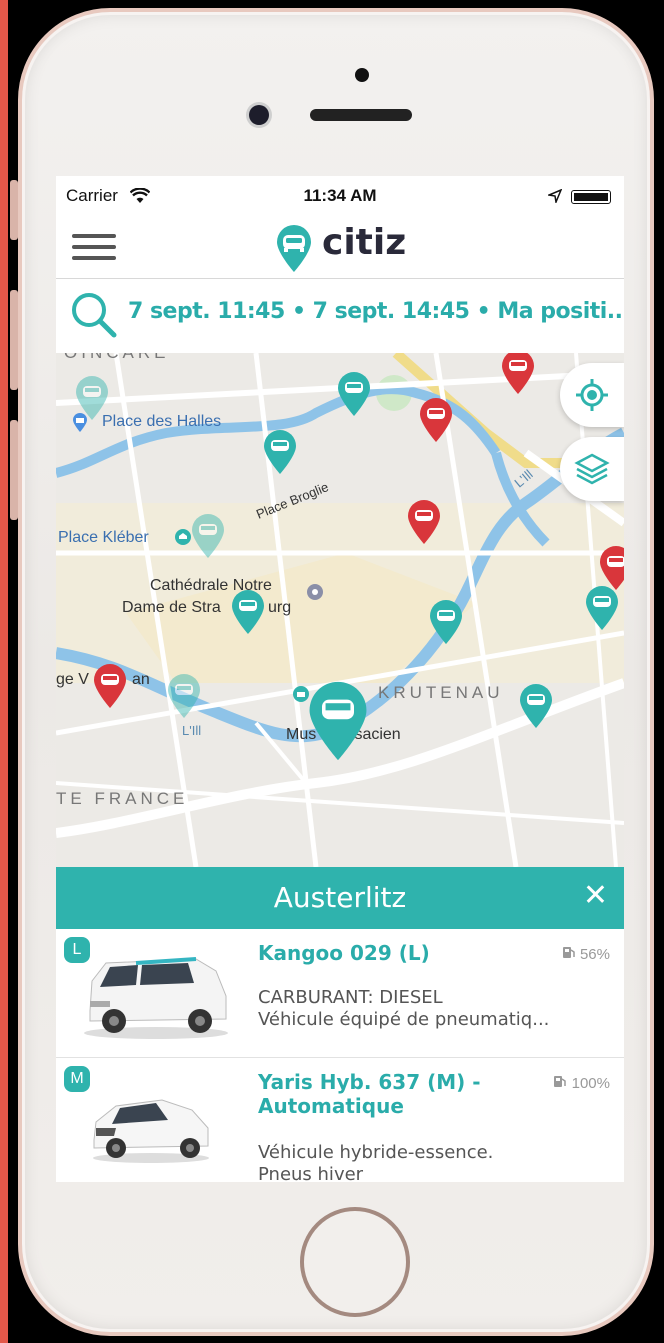 The image size is (664, 1343). Describe the element at coordinates (116, 358) in the screenshot. I see `map-street-label: OINCARE` at that location.